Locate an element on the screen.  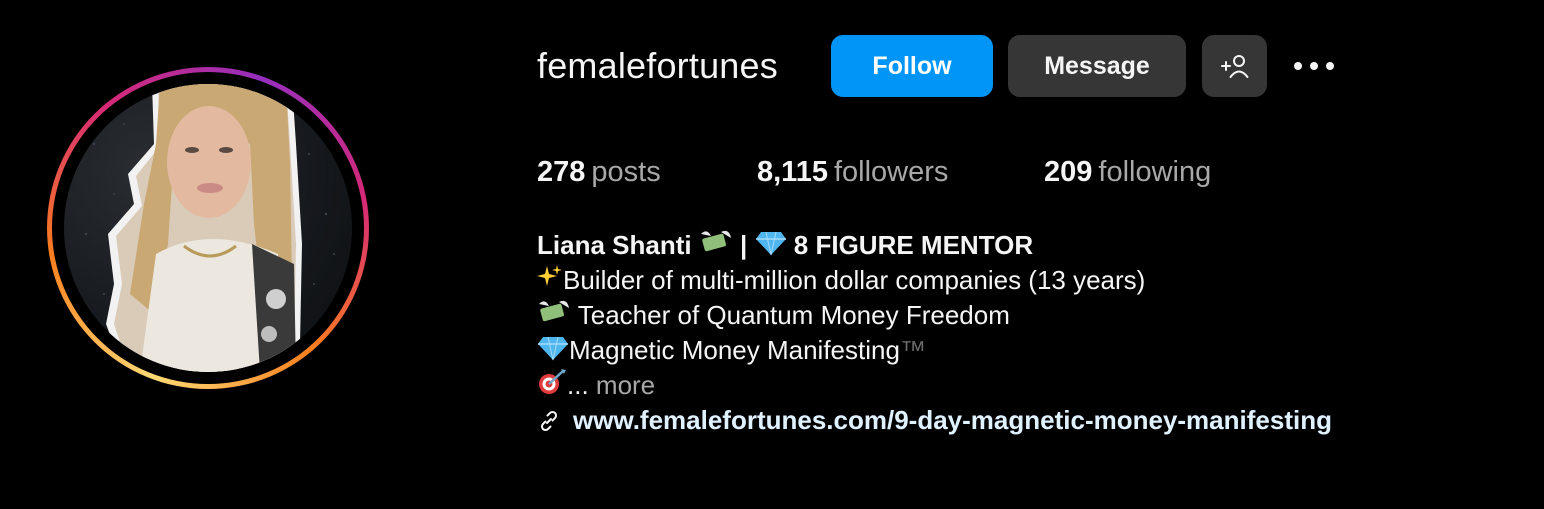
add-user-icon is located at coordinates (1234, 66).